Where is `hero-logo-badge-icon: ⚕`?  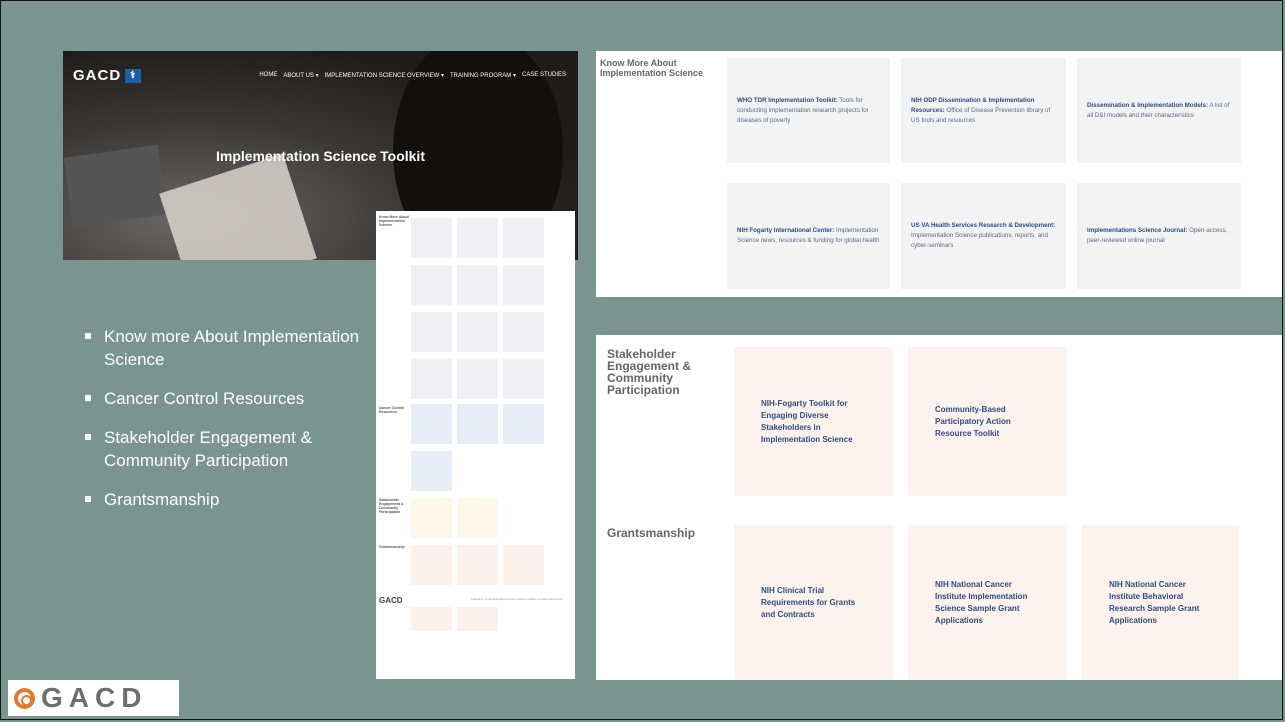
hero-logo-badge-icon: ⚕ is located at coordinates (133, 75).